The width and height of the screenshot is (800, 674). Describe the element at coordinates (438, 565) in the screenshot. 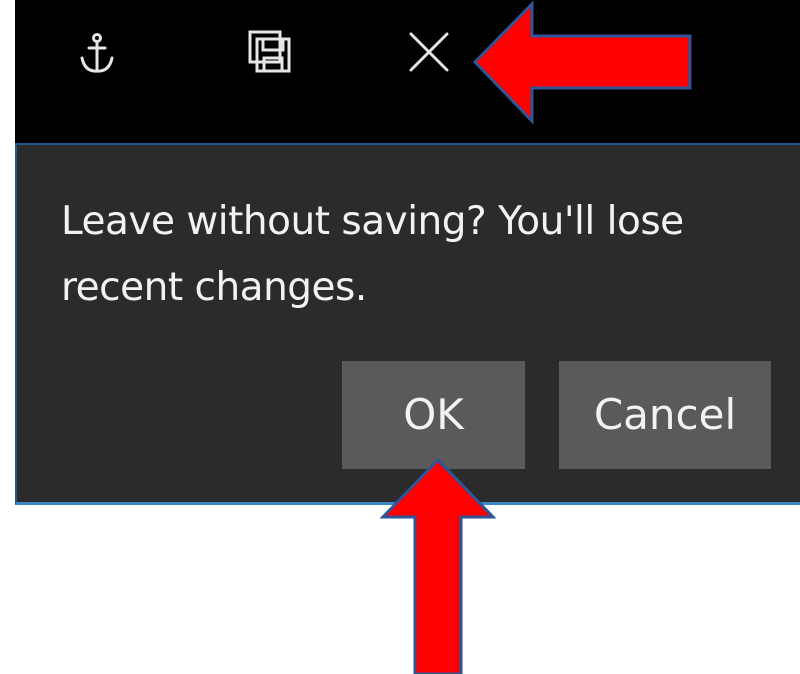

I see `arrow-to-ok-button` at that location.